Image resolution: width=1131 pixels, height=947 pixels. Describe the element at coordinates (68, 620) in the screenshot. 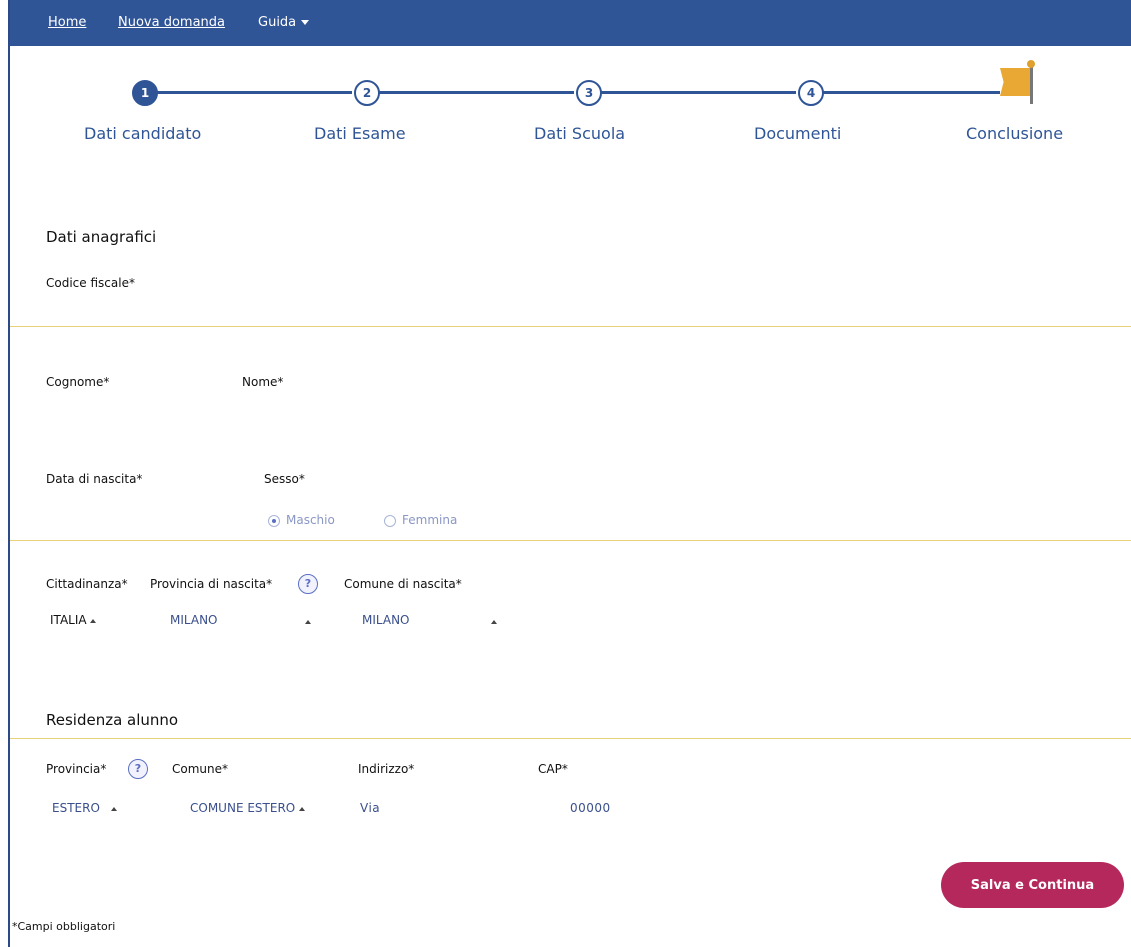

I see `citizenship-value: ITALIA` at that location.